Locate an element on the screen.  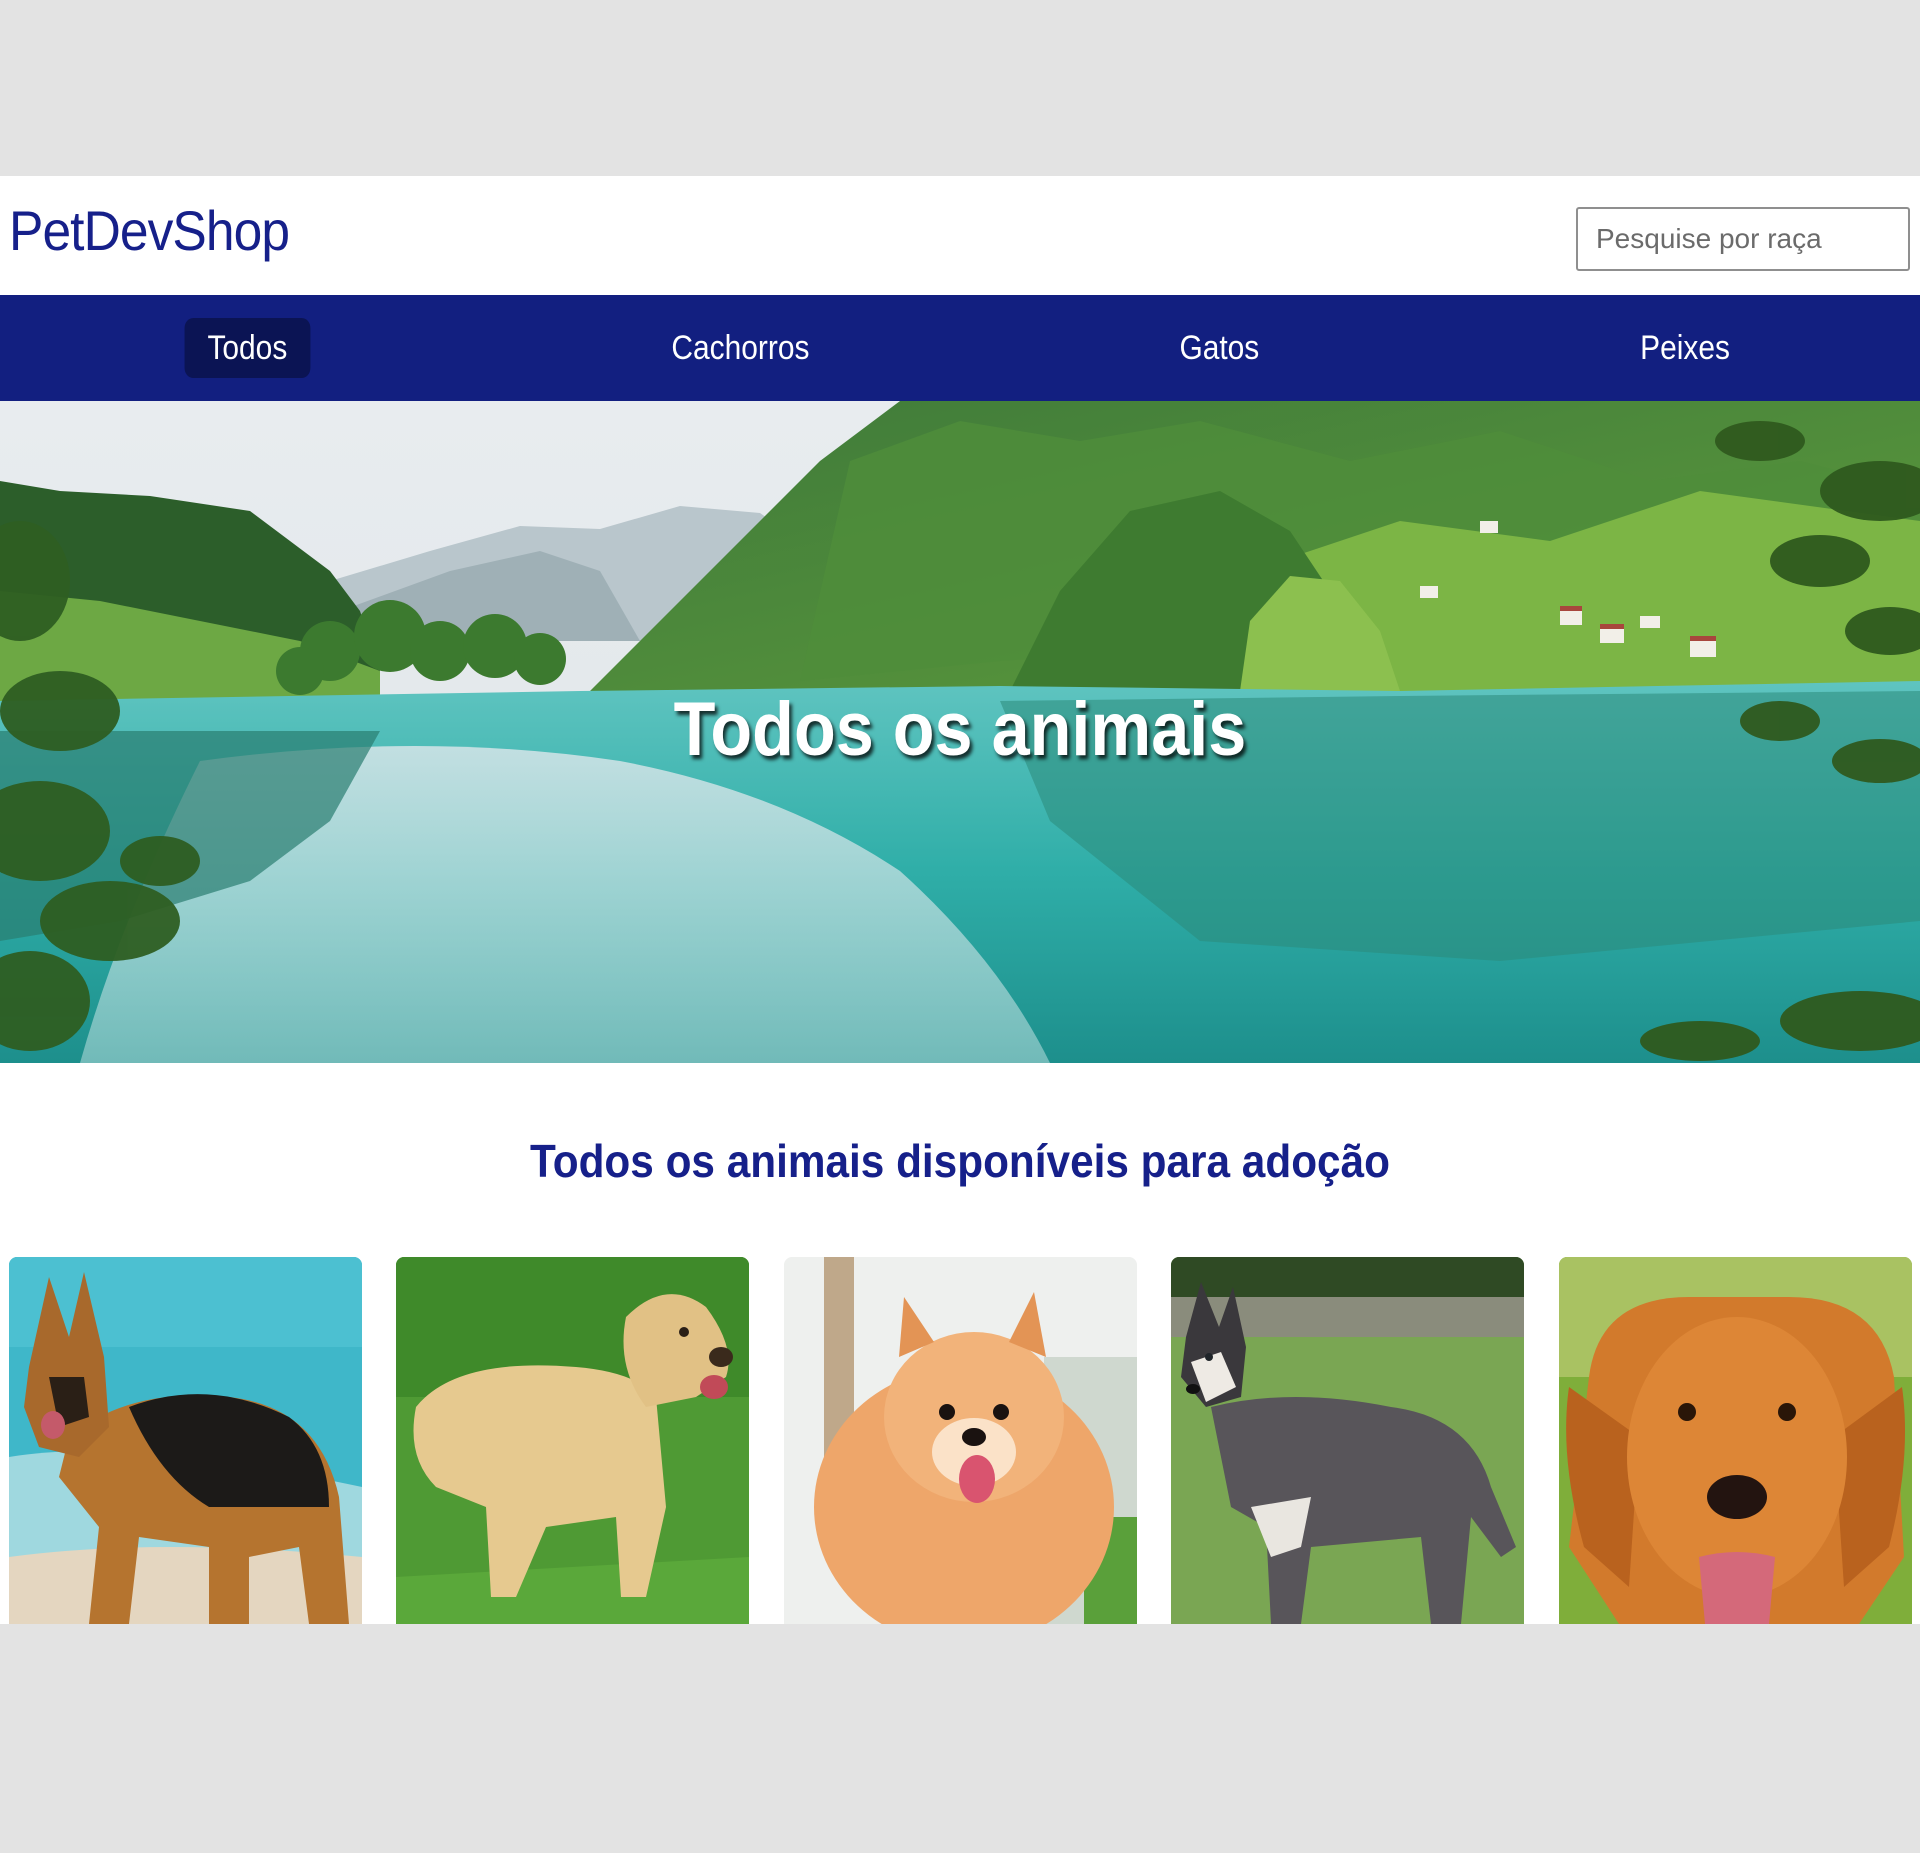
site-header: PetDevShop is located at coordinates (960, 235).